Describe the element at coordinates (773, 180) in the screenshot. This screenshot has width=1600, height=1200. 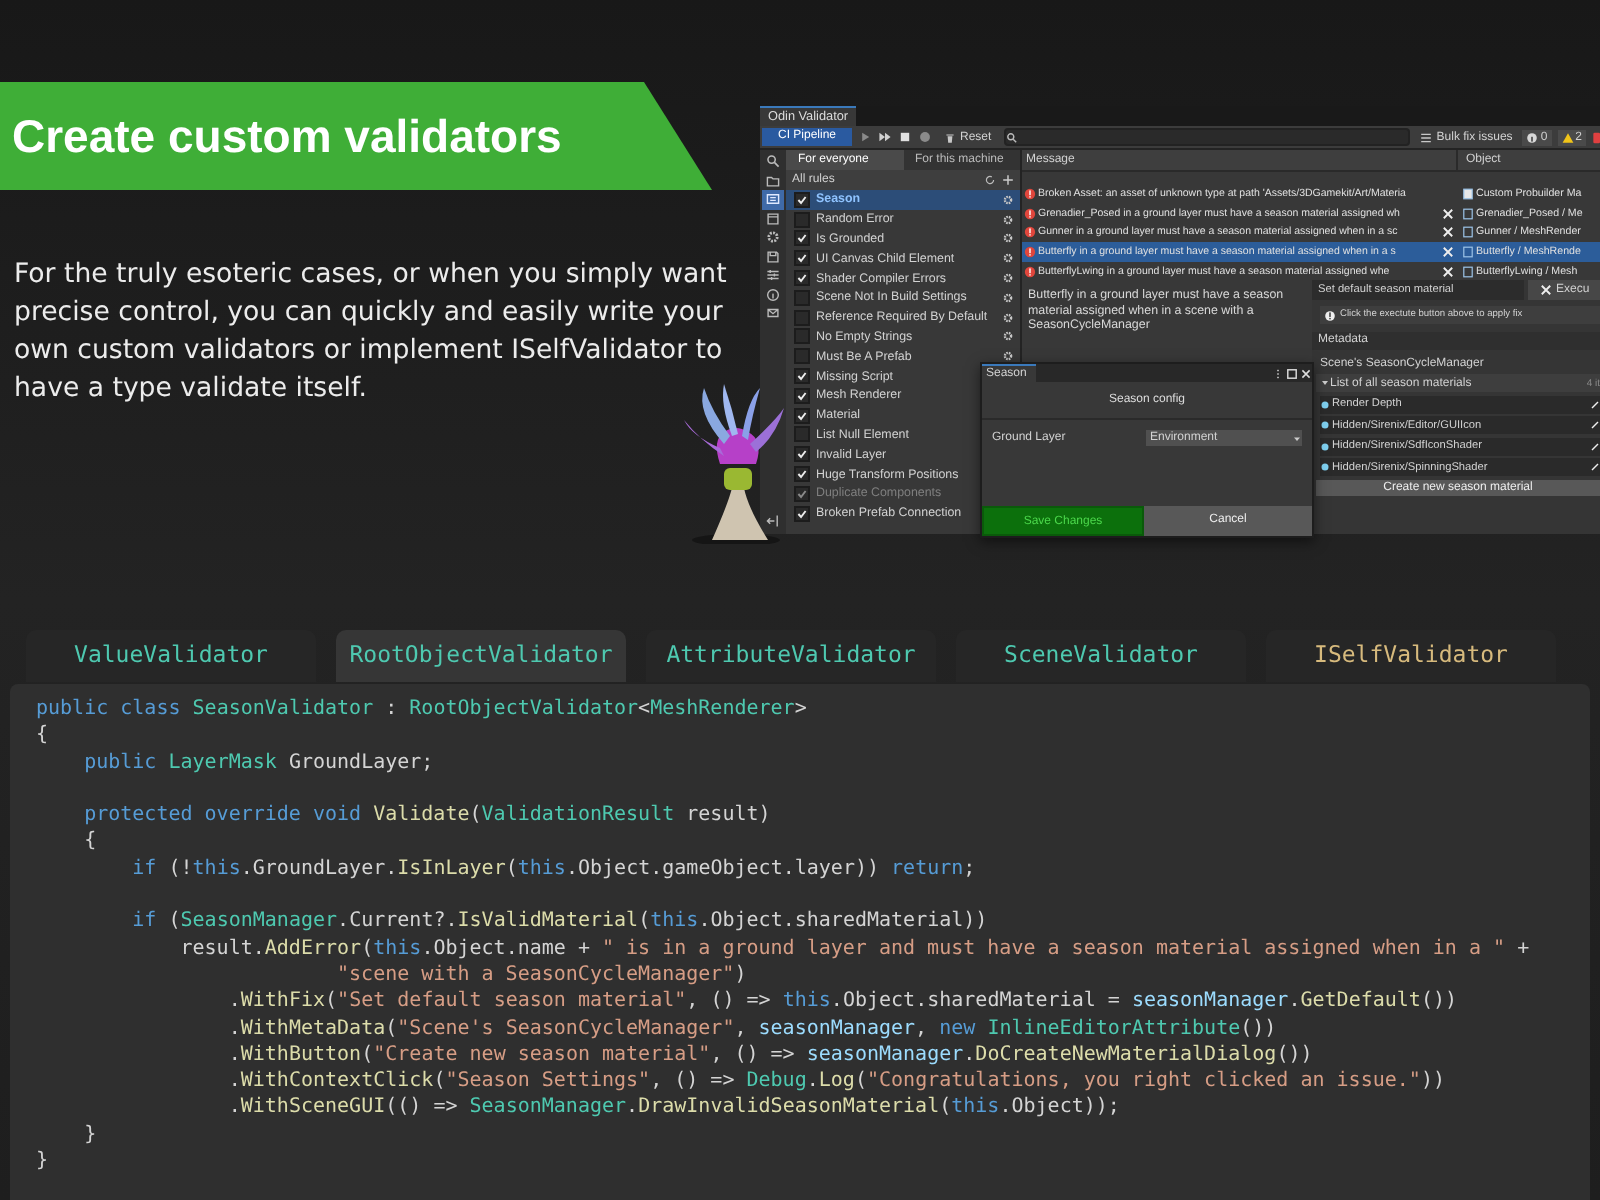
I see `folder-icon` at that location.